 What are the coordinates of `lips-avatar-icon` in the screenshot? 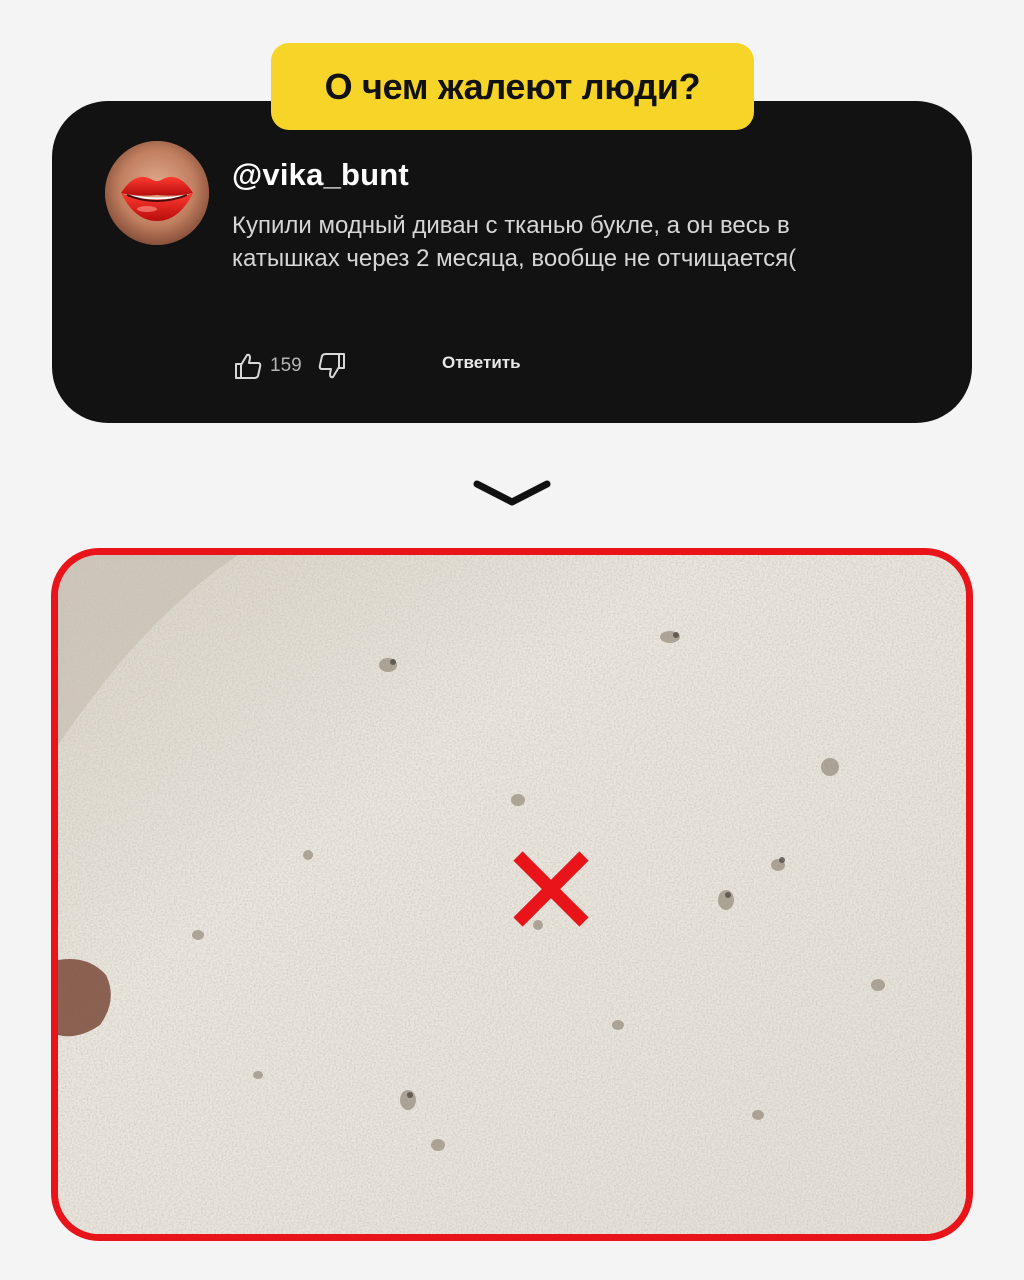 It's located at (157, 193).